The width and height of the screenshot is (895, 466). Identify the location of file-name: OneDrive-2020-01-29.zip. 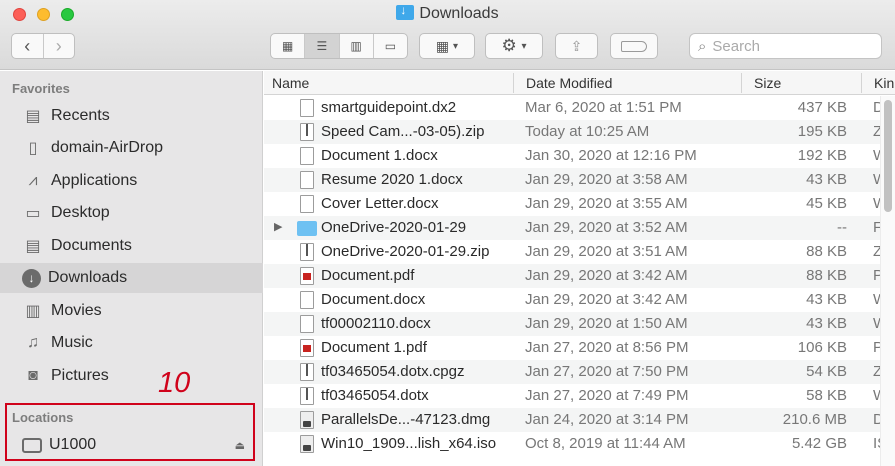
(405, 251).